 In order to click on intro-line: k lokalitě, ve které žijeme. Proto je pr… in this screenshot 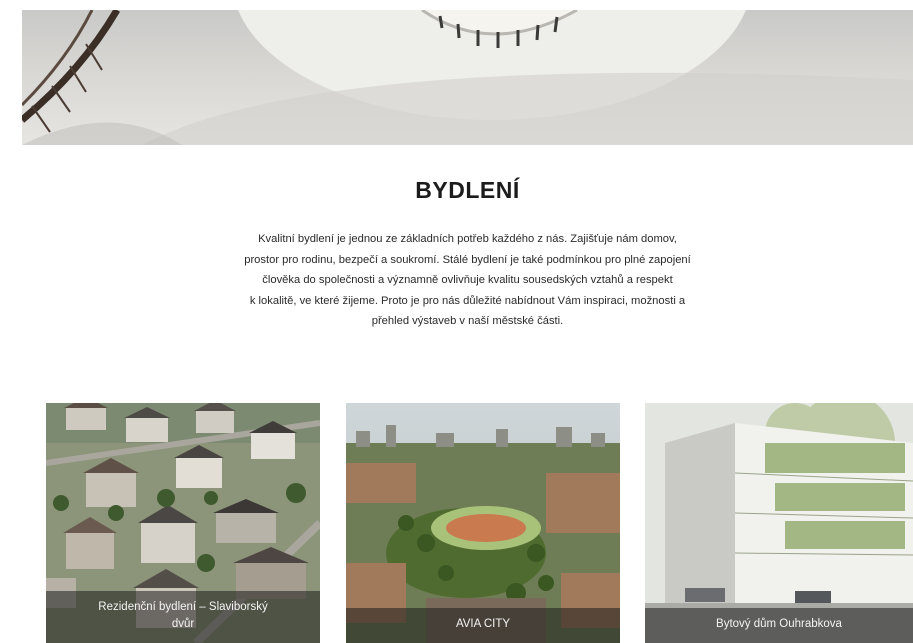, I will do `click(467, 300)`.